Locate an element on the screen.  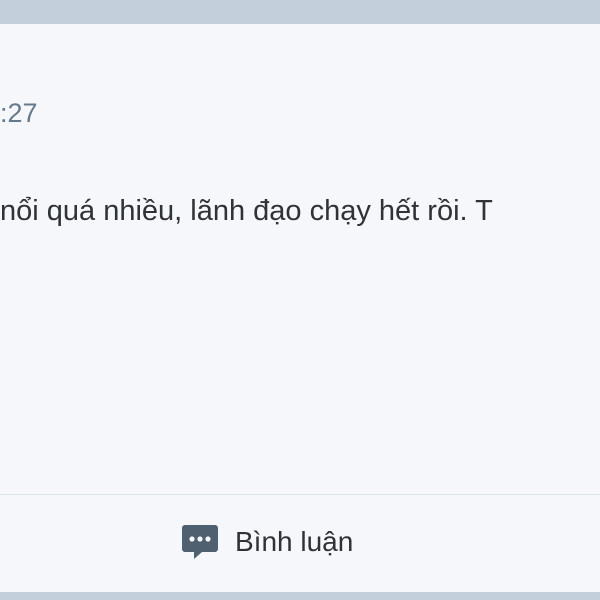
comment-button-label: Bình luận is located at coordinates (294, 541).